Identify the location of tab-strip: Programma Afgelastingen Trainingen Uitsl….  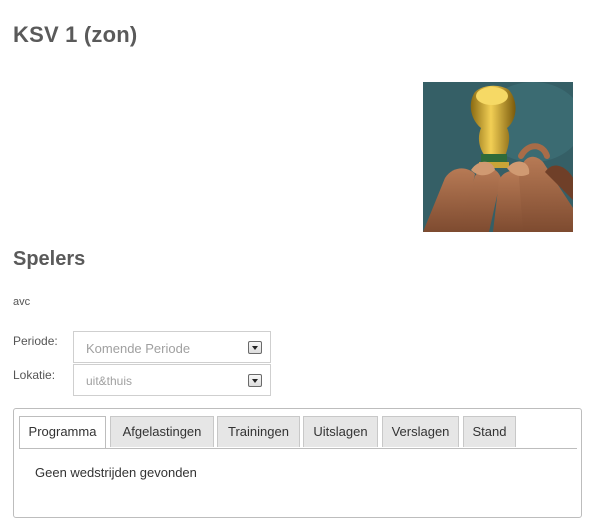
(298, 432).